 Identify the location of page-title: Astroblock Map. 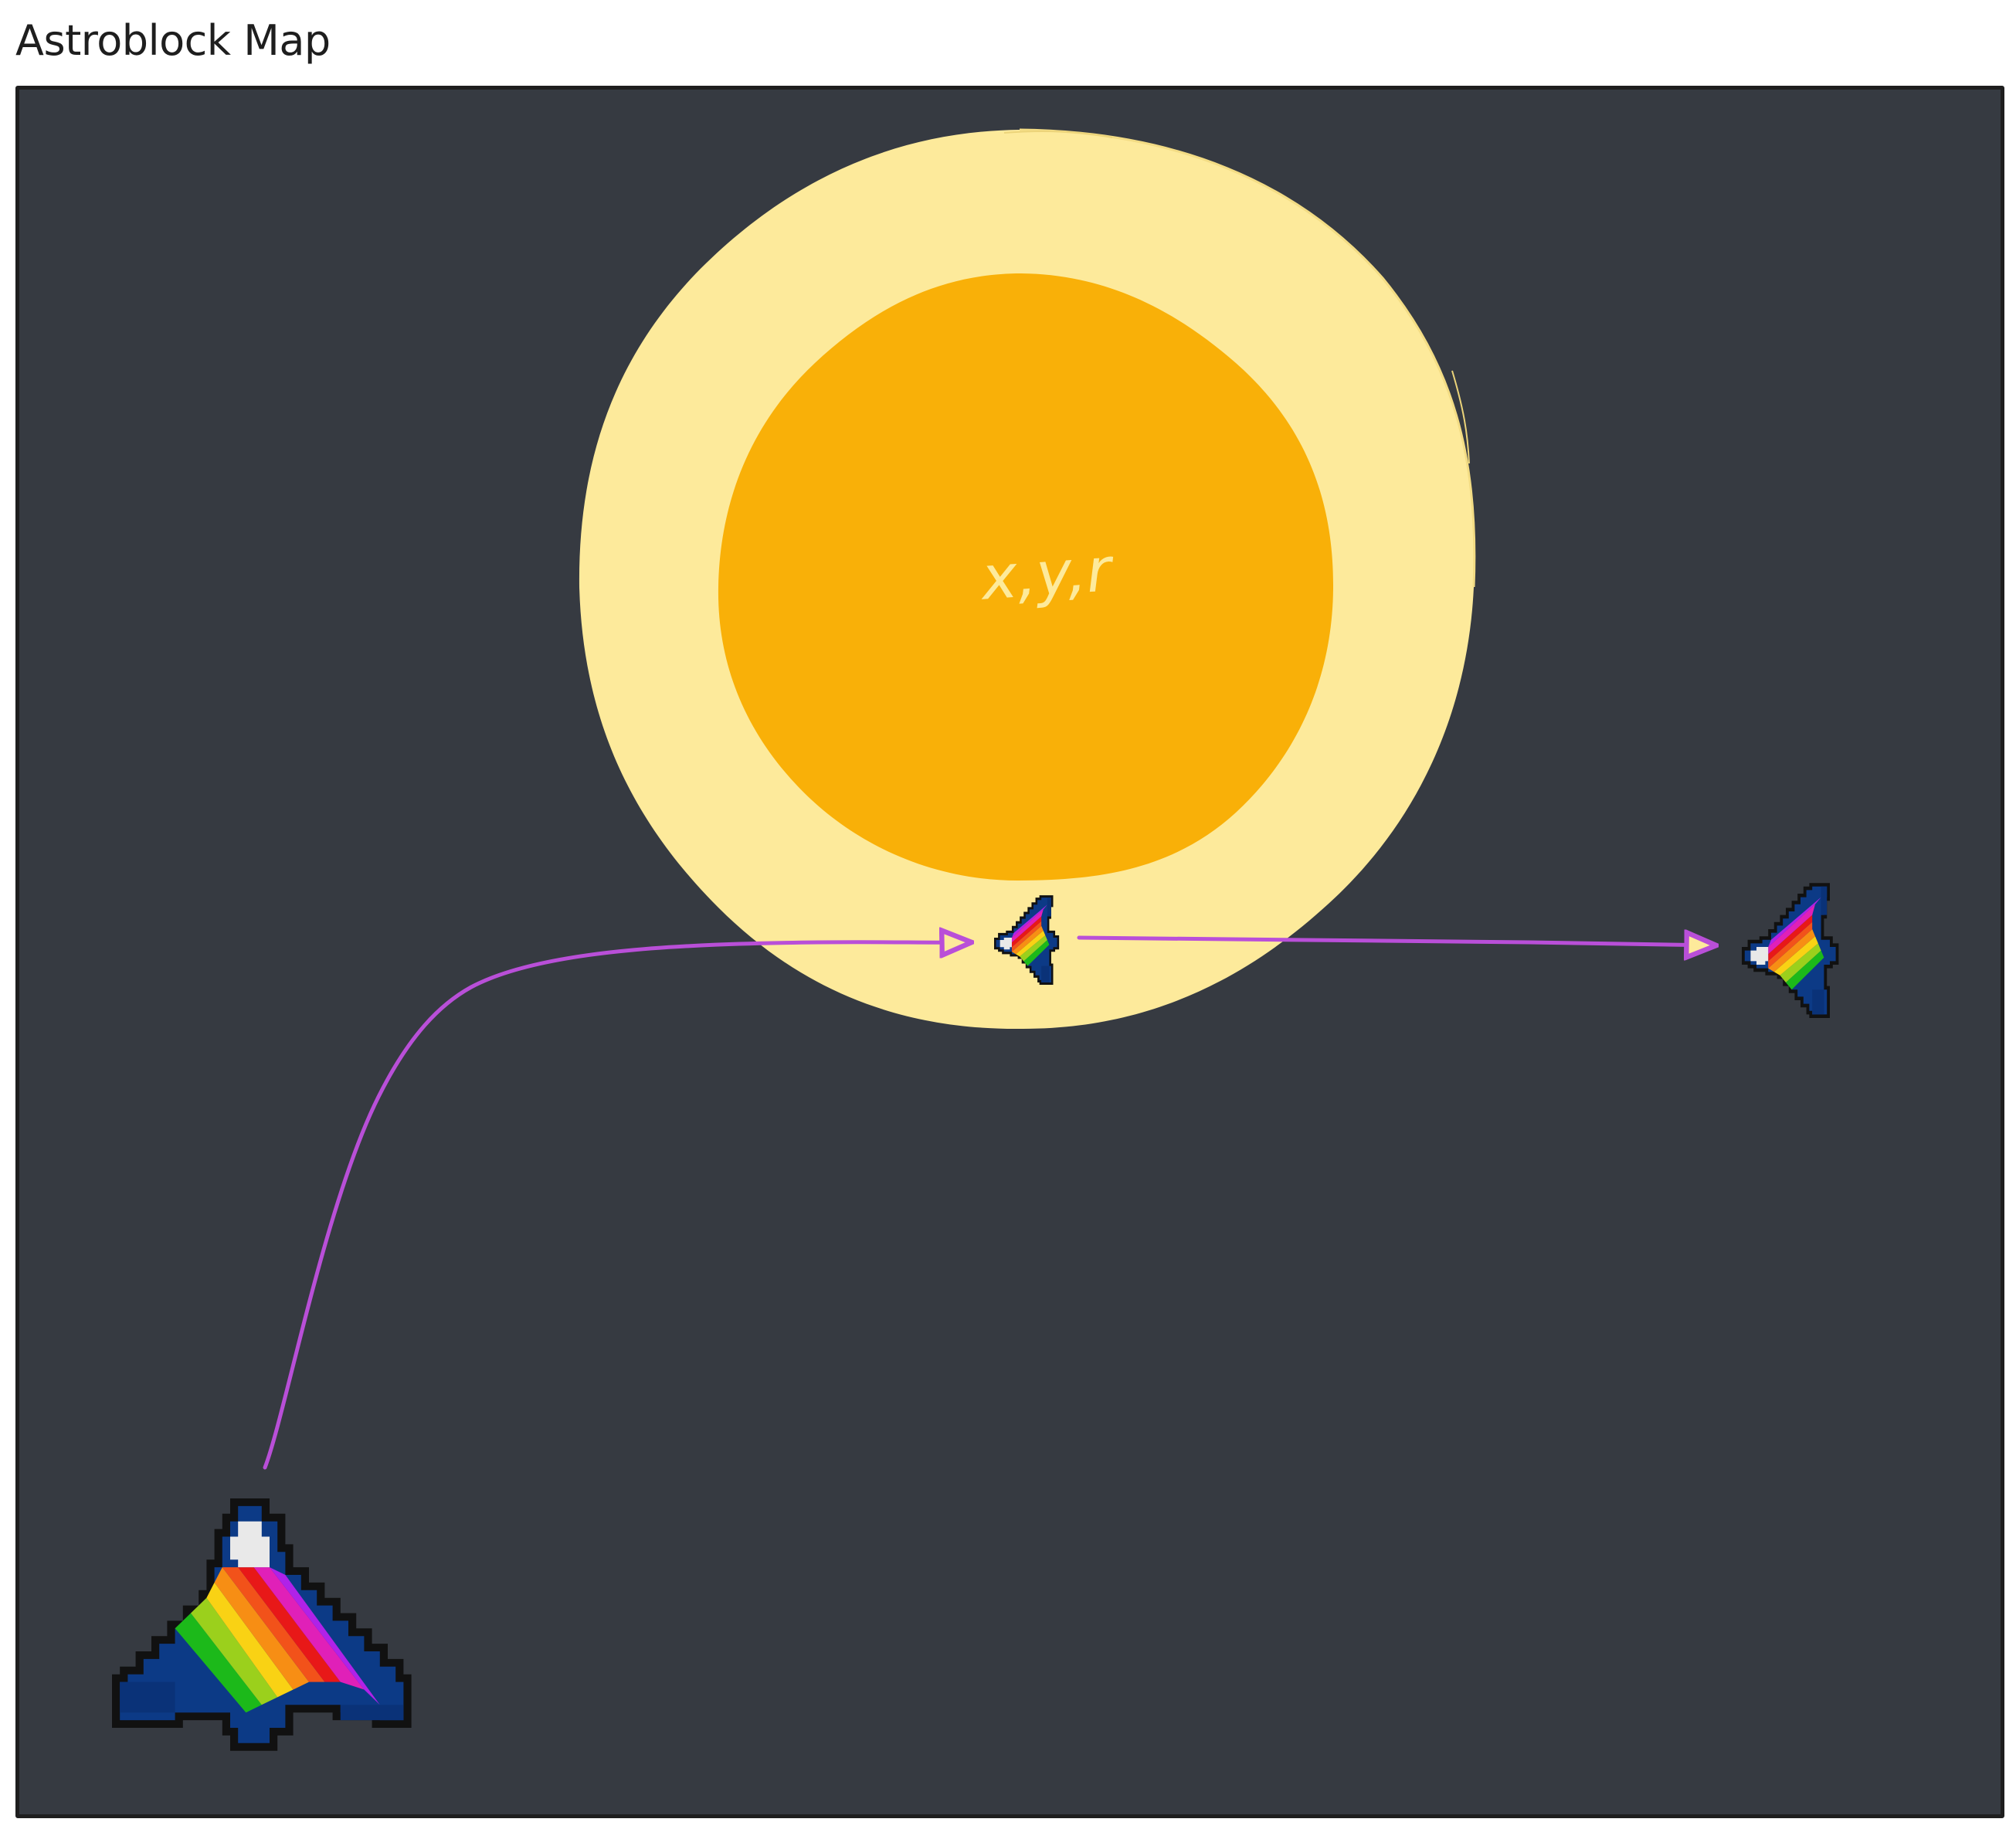
(173, 41).